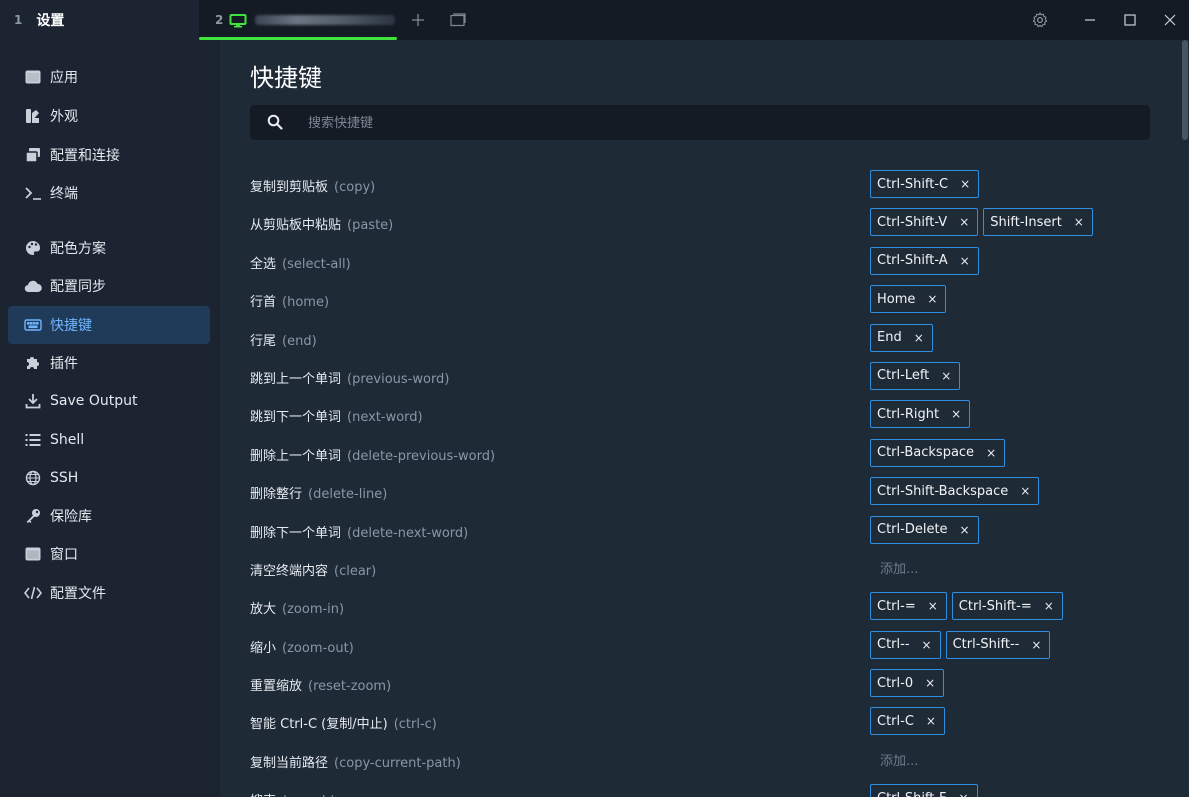 This screenshot has width=1189, height=797. I want to click on hotkey-label: 跳到上一个单词 (previous-word), so click(349, 377).